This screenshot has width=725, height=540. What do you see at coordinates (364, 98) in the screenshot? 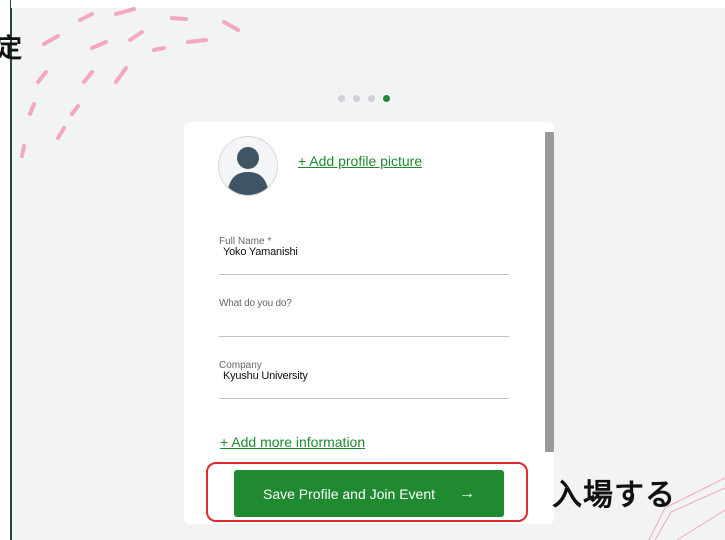
I see `step-indicator` at bounding box center [364, 98].